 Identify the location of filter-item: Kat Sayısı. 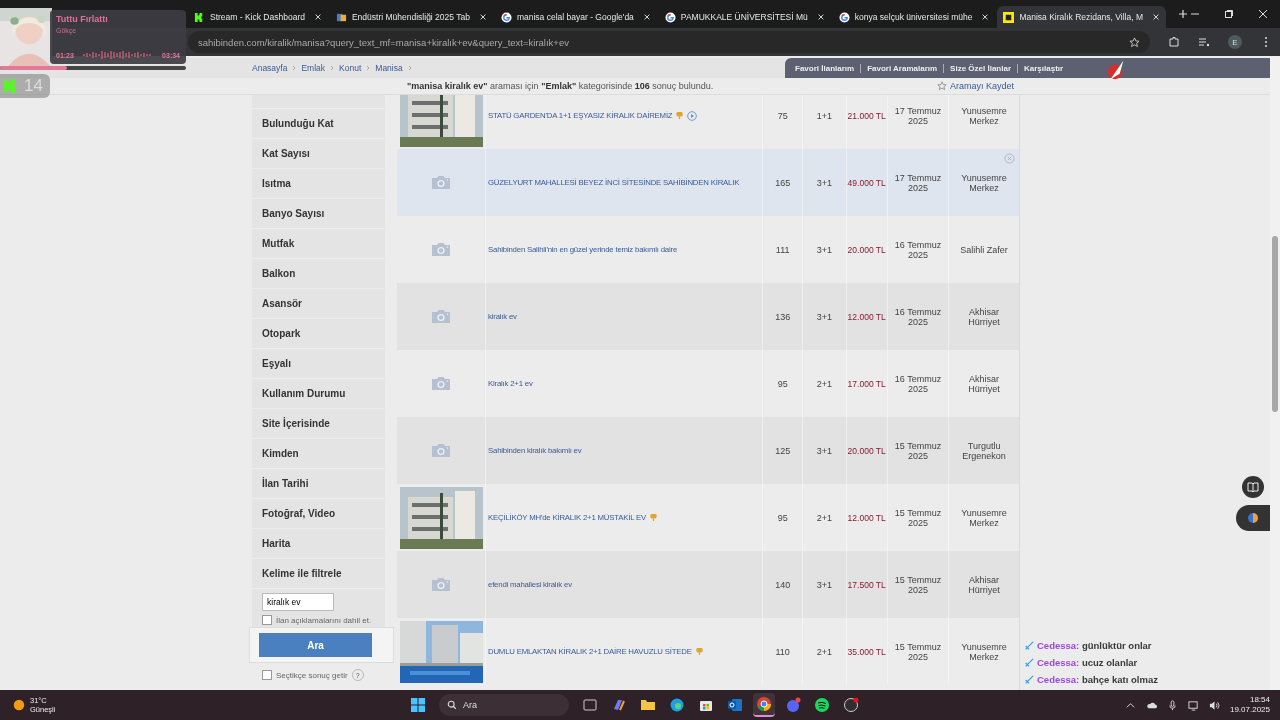
(318, 153).